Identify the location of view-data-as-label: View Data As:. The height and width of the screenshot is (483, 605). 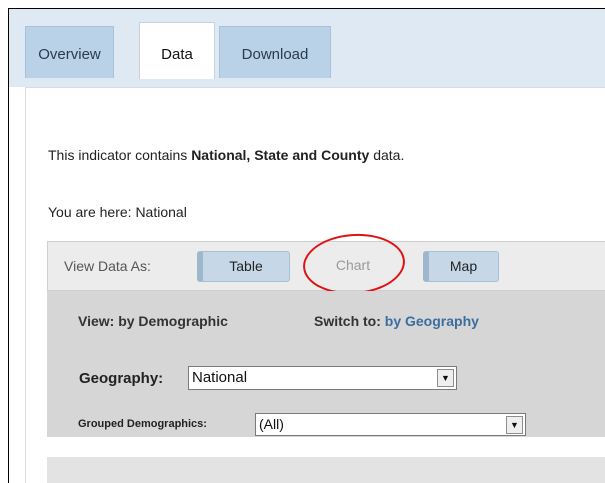
(107, 266).